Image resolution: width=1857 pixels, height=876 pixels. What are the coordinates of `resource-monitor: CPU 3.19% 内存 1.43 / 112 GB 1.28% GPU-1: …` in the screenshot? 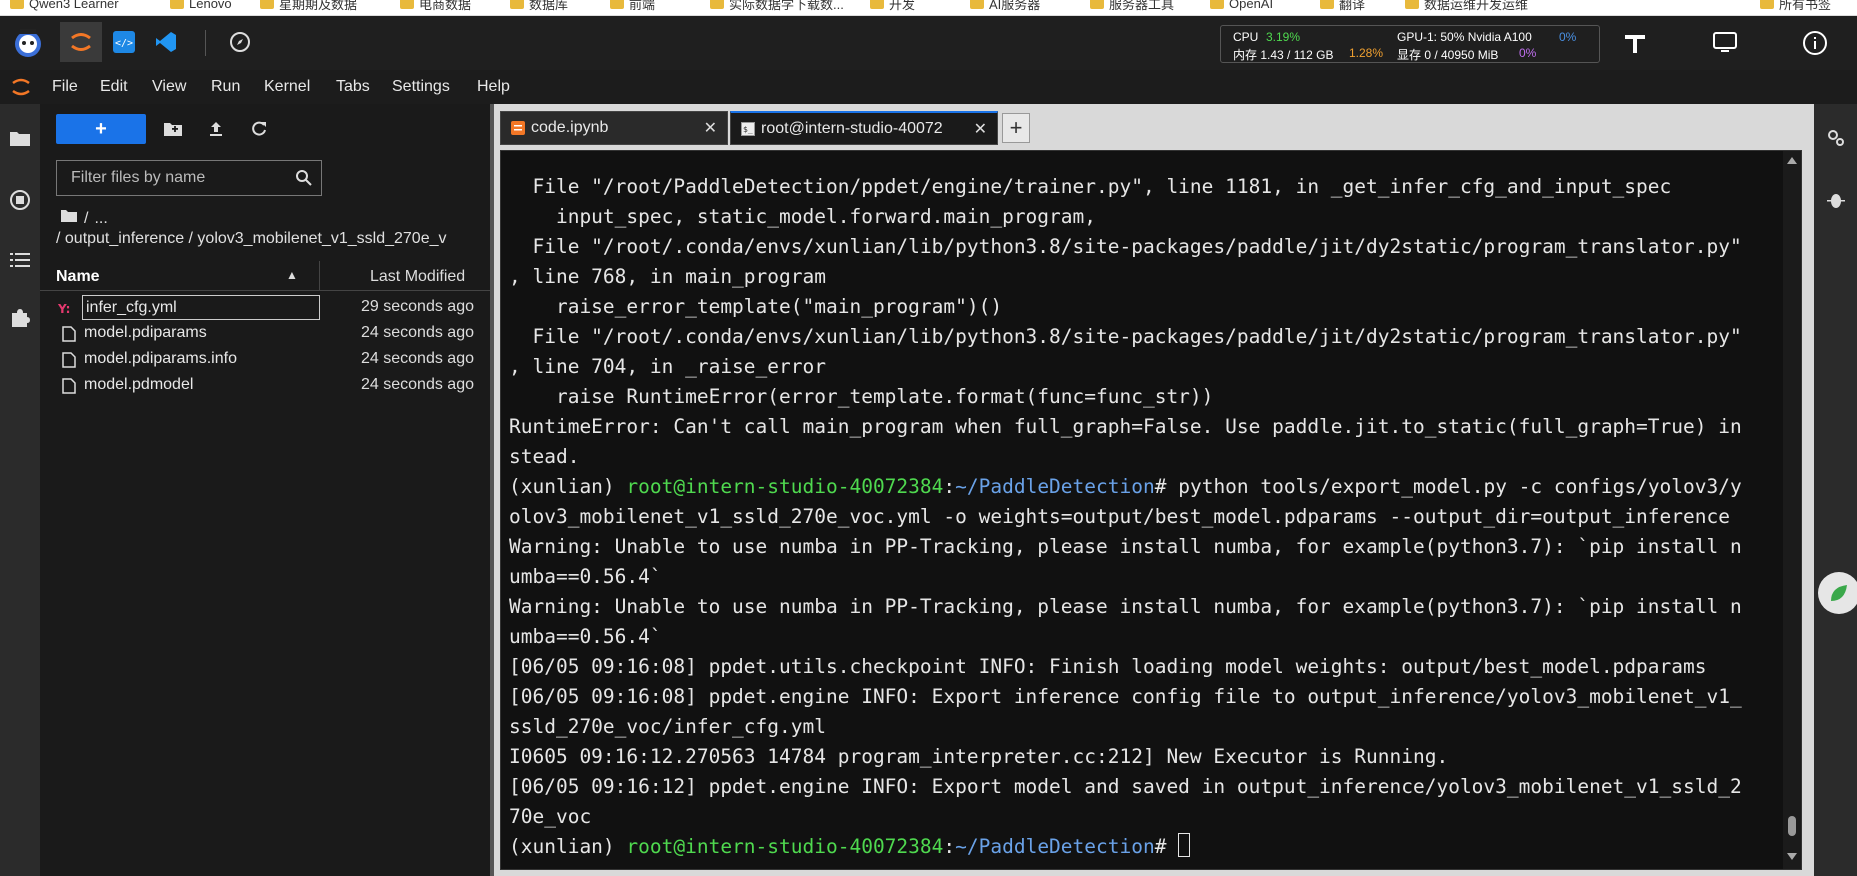 It's located at (1410, 44).